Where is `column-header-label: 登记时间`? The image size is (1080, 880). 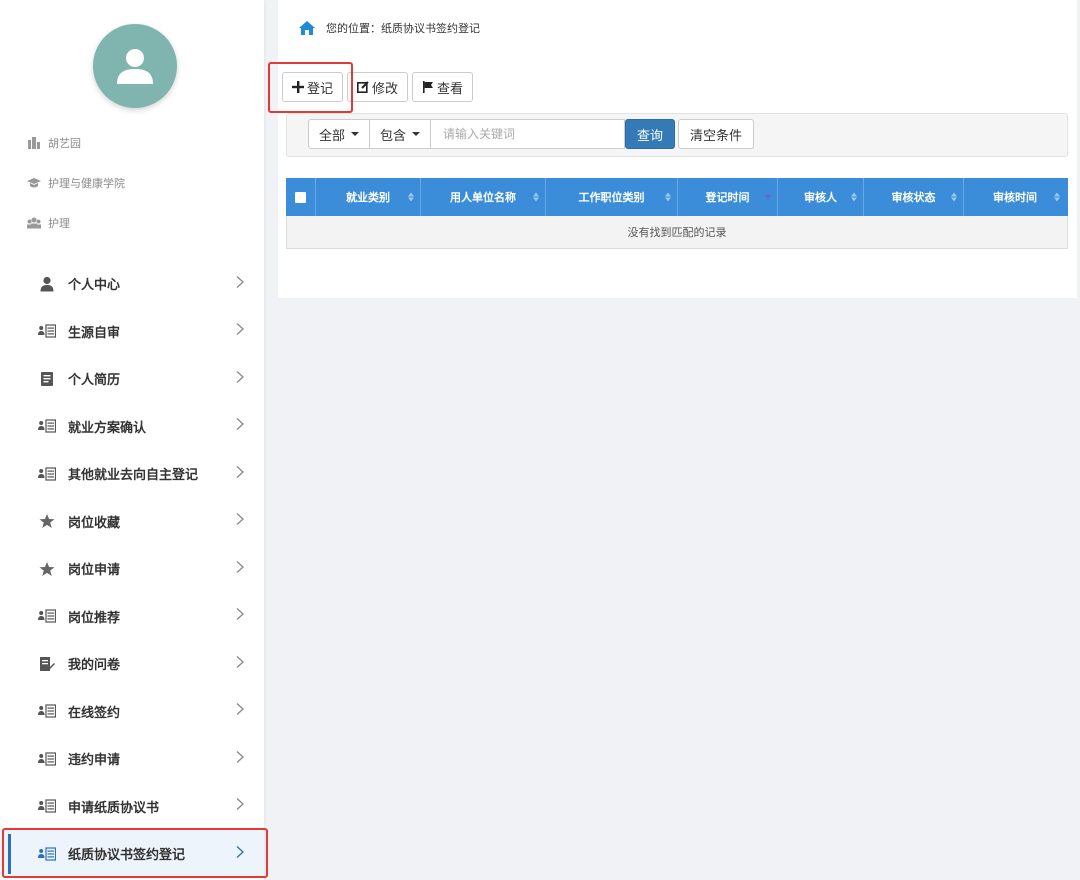
column-header-label: 登记时间 is located at coordinates (727, 197).